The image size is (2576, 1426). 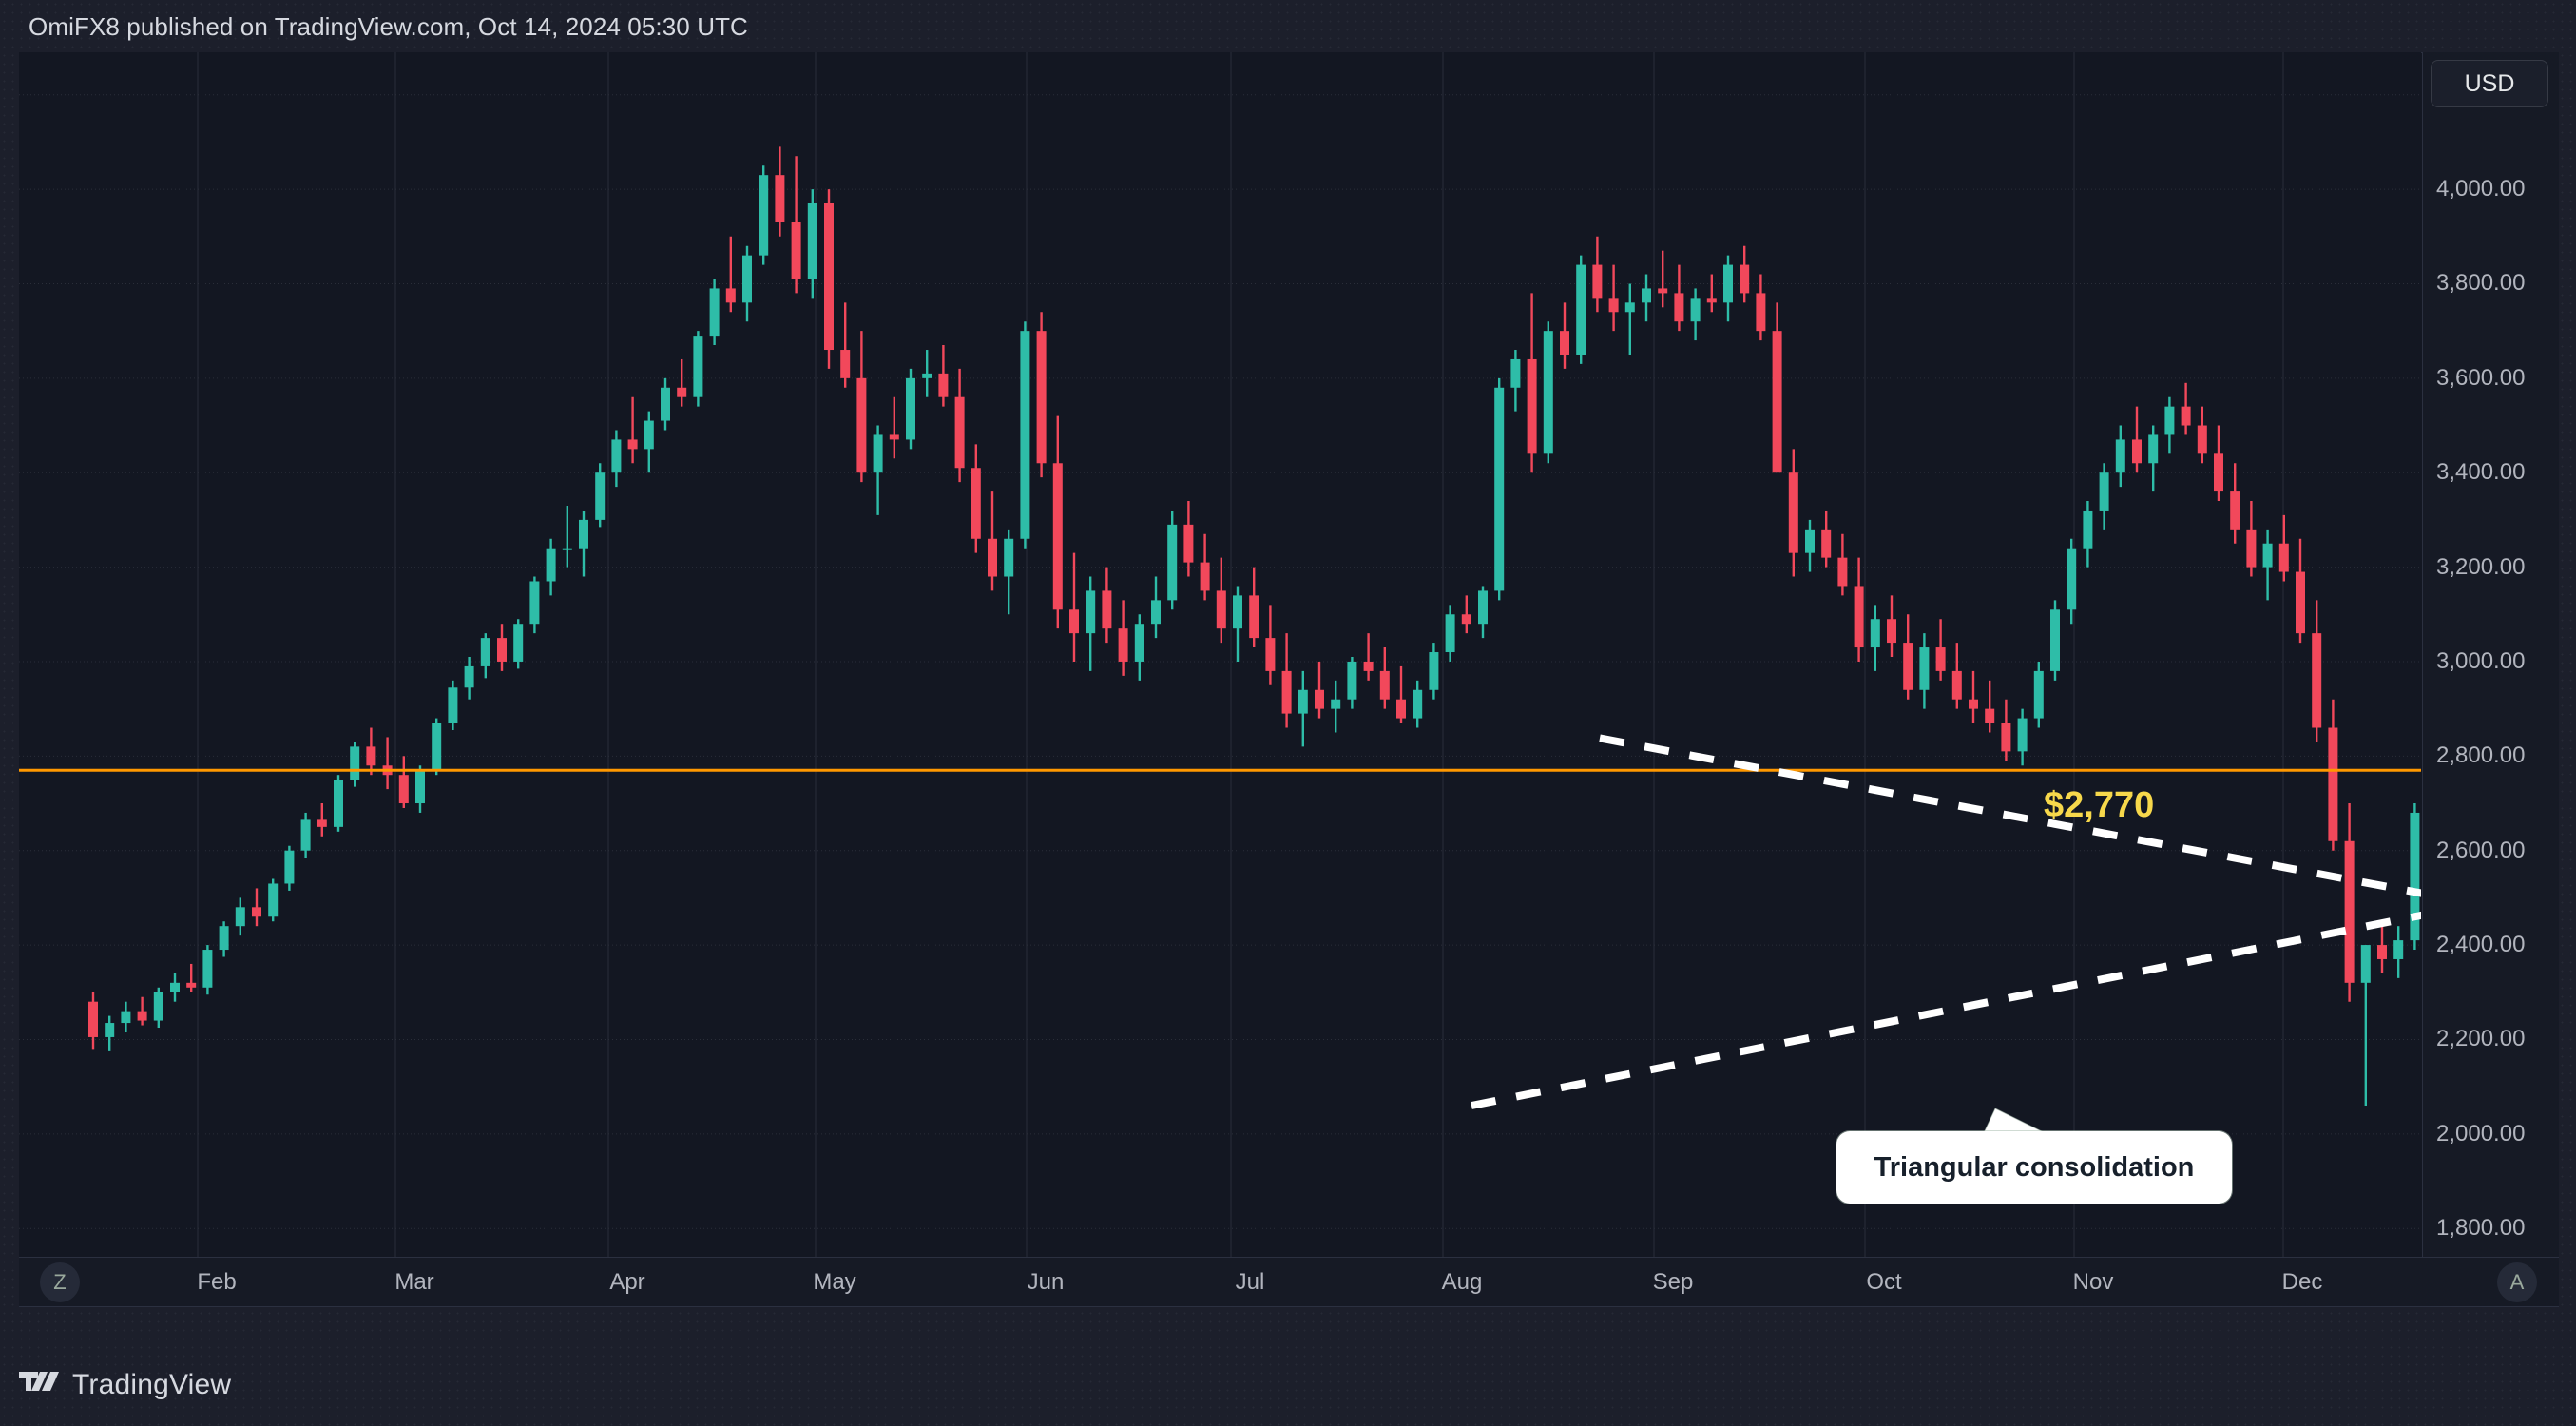 I want to click on auto-scale-badge: A, so click(x=2517, y=1282).